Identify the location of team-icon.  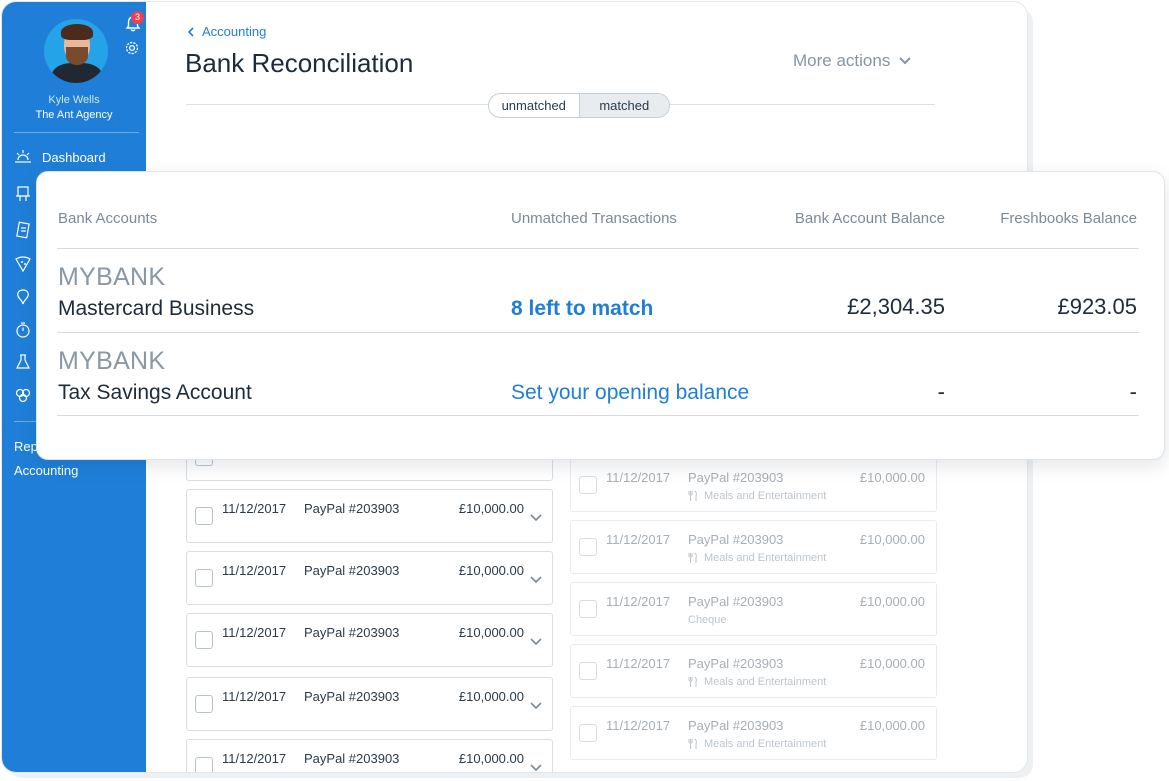
(23, 395).